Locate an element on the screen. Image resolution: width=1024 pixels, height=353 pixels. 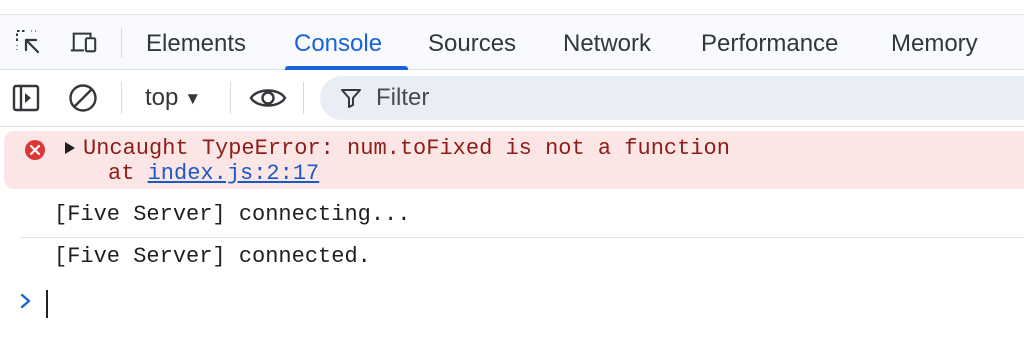
context-selector-label: top is located at coordinates (162, 97).